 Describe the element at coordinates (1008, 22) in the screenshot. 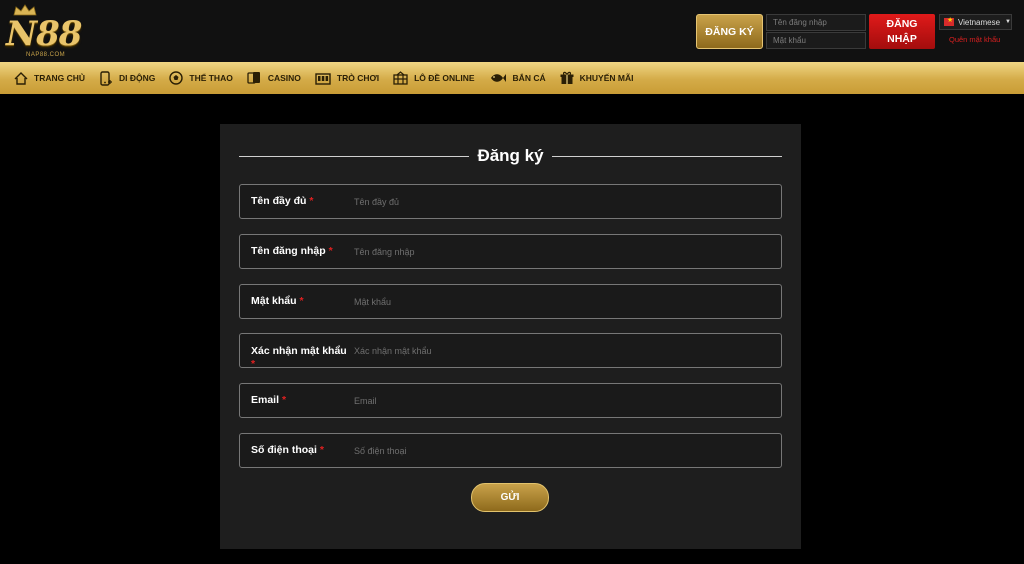

I see `chevron-down-icon: ▼` at that location.